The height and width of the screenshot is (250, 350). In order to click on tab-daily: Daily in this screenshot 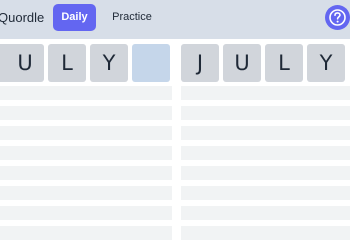, I will do `click(74, 17)`.